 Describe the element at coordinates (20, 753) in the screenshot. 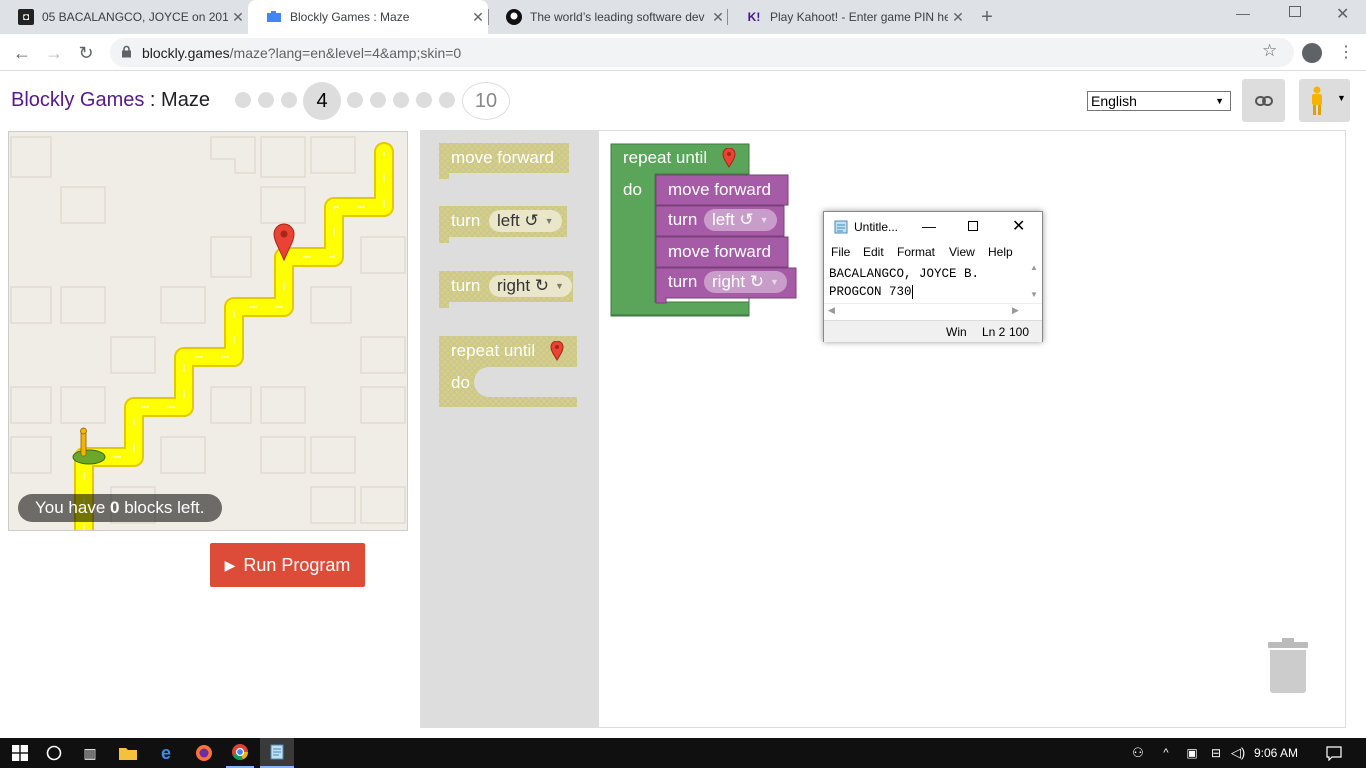

I see `windows-start-icon` at that location.